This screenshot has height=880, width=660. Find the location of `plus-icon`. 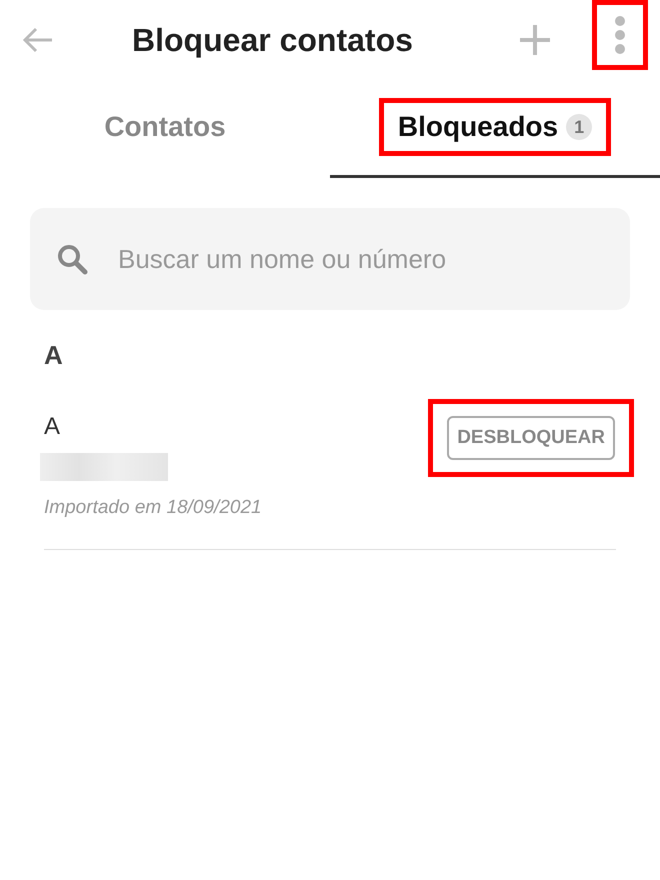

plus-icon is located at coordinates (535, 40).